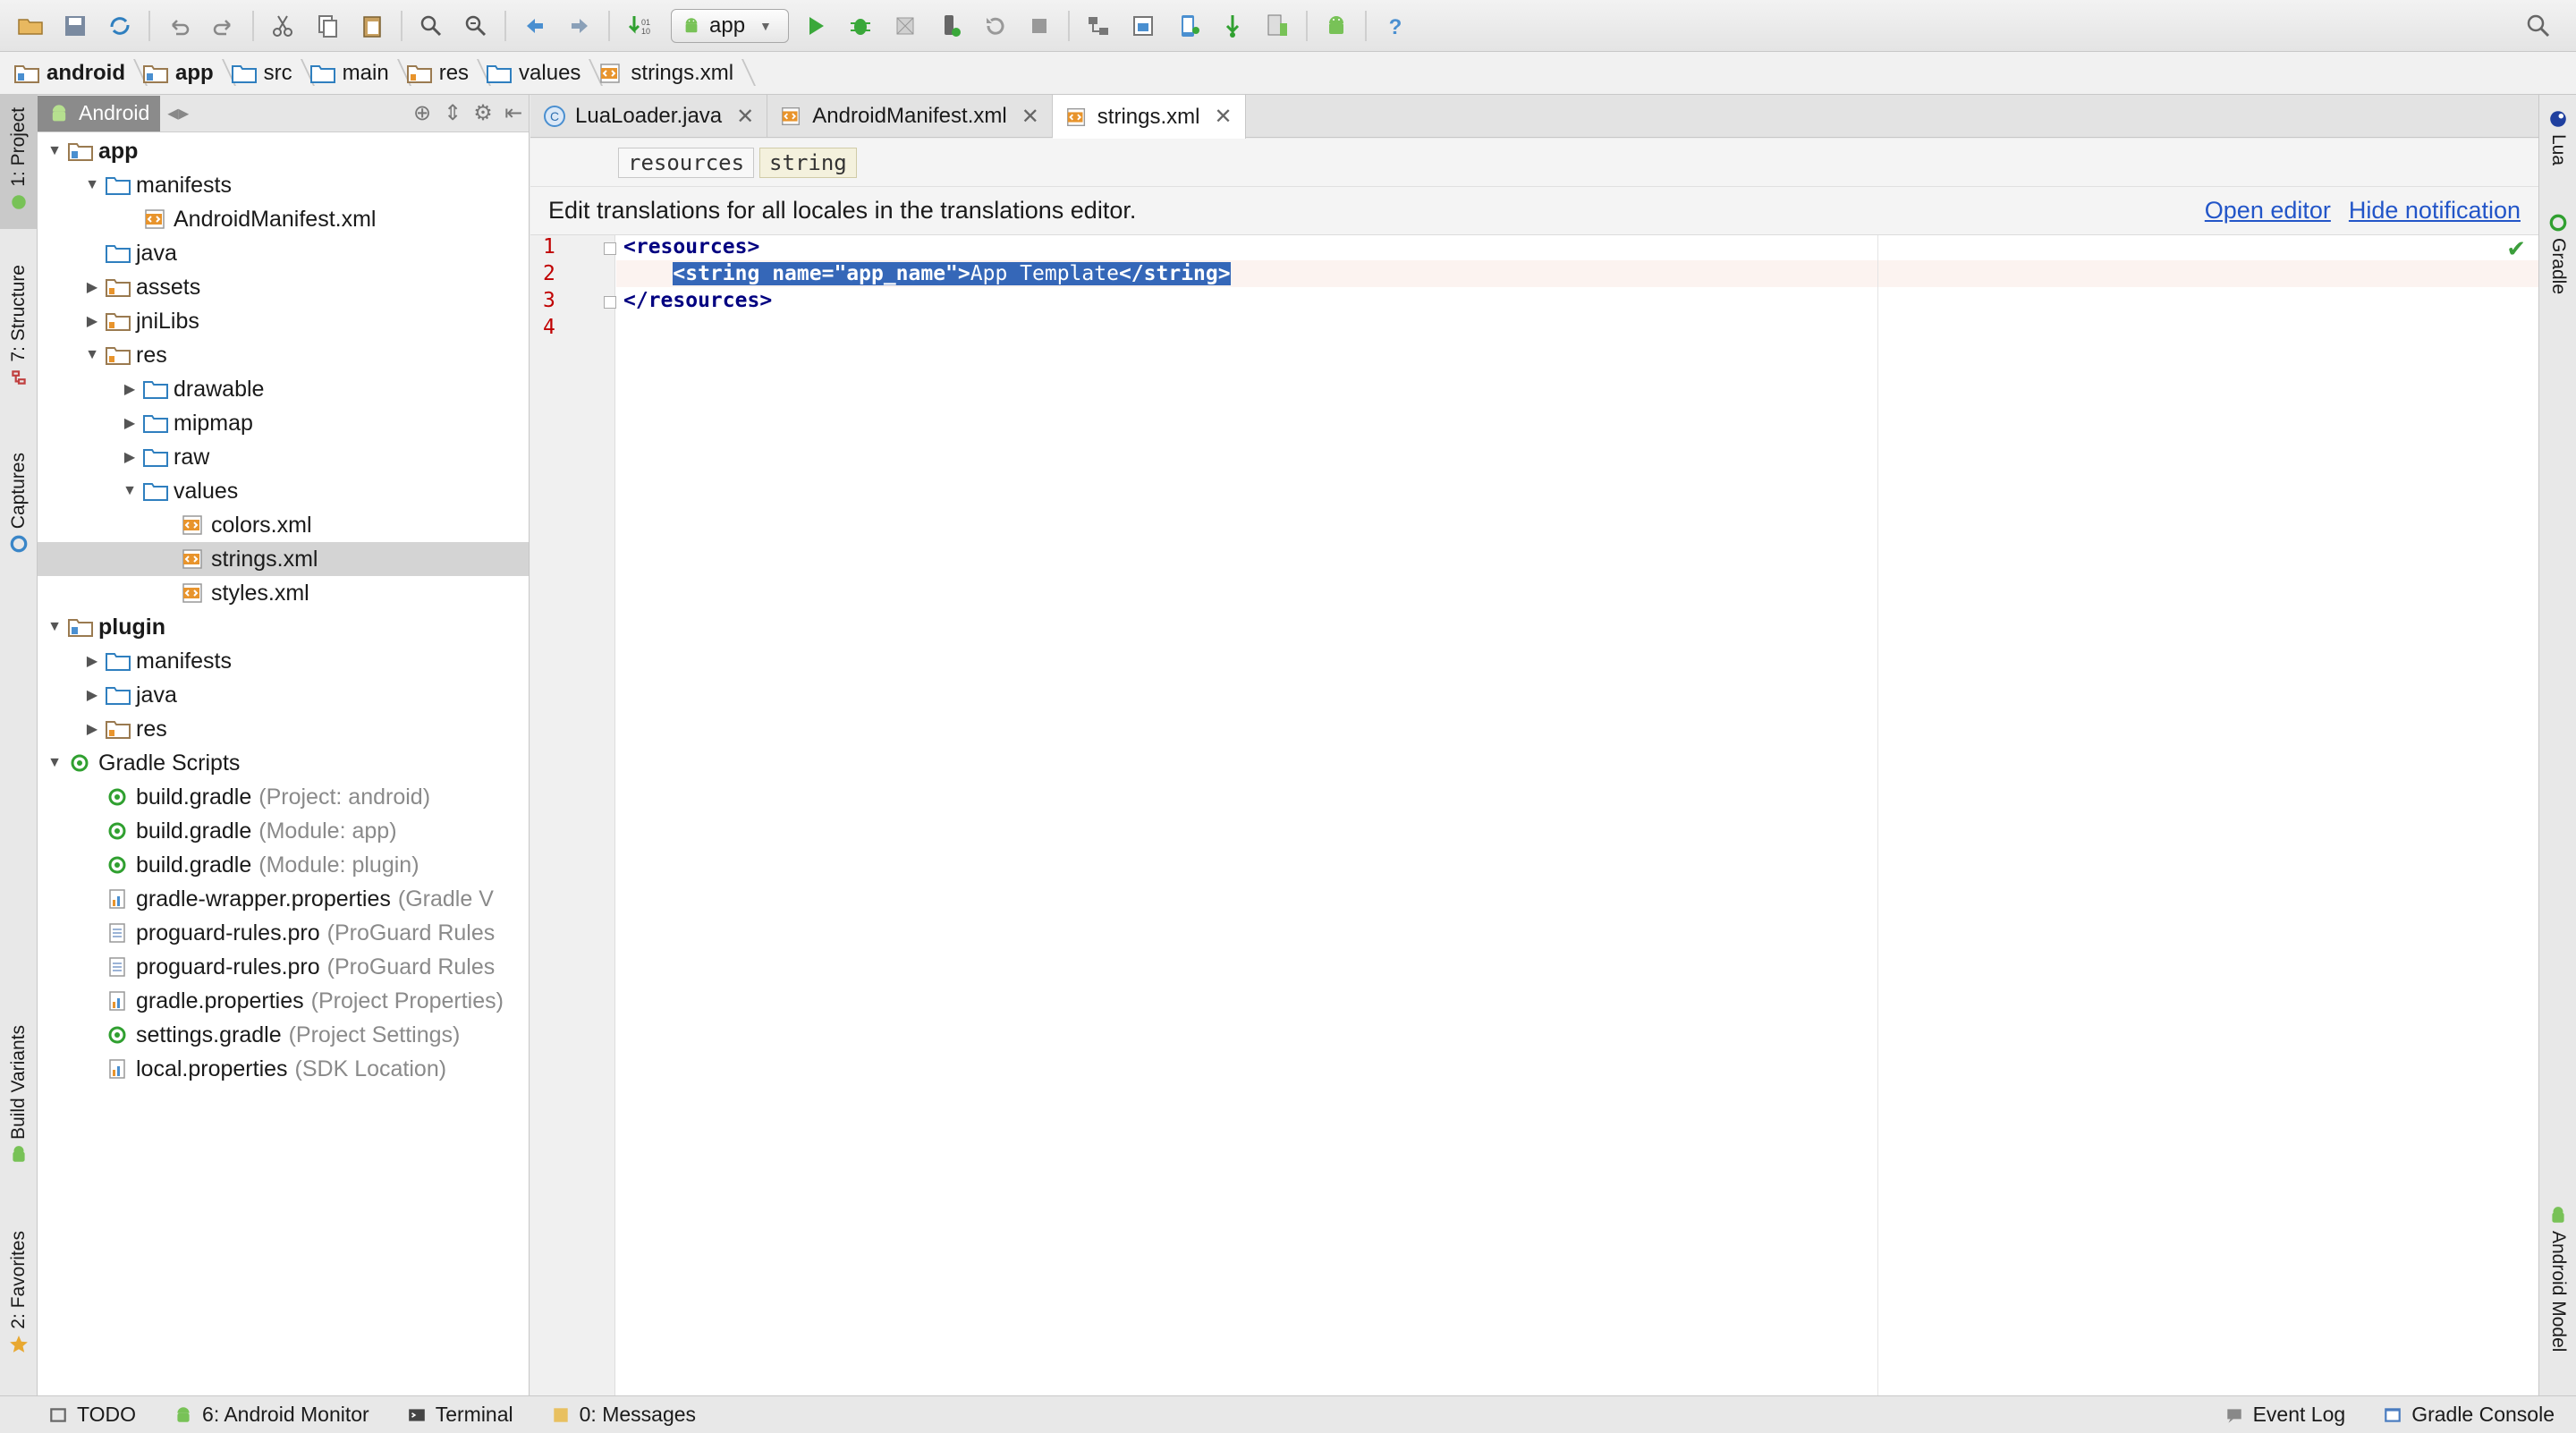 This screenshot has width=2576, height=1433. Describe the element at coordinates (327, 26) in the screenshot. I see `copy-icon` at that location.